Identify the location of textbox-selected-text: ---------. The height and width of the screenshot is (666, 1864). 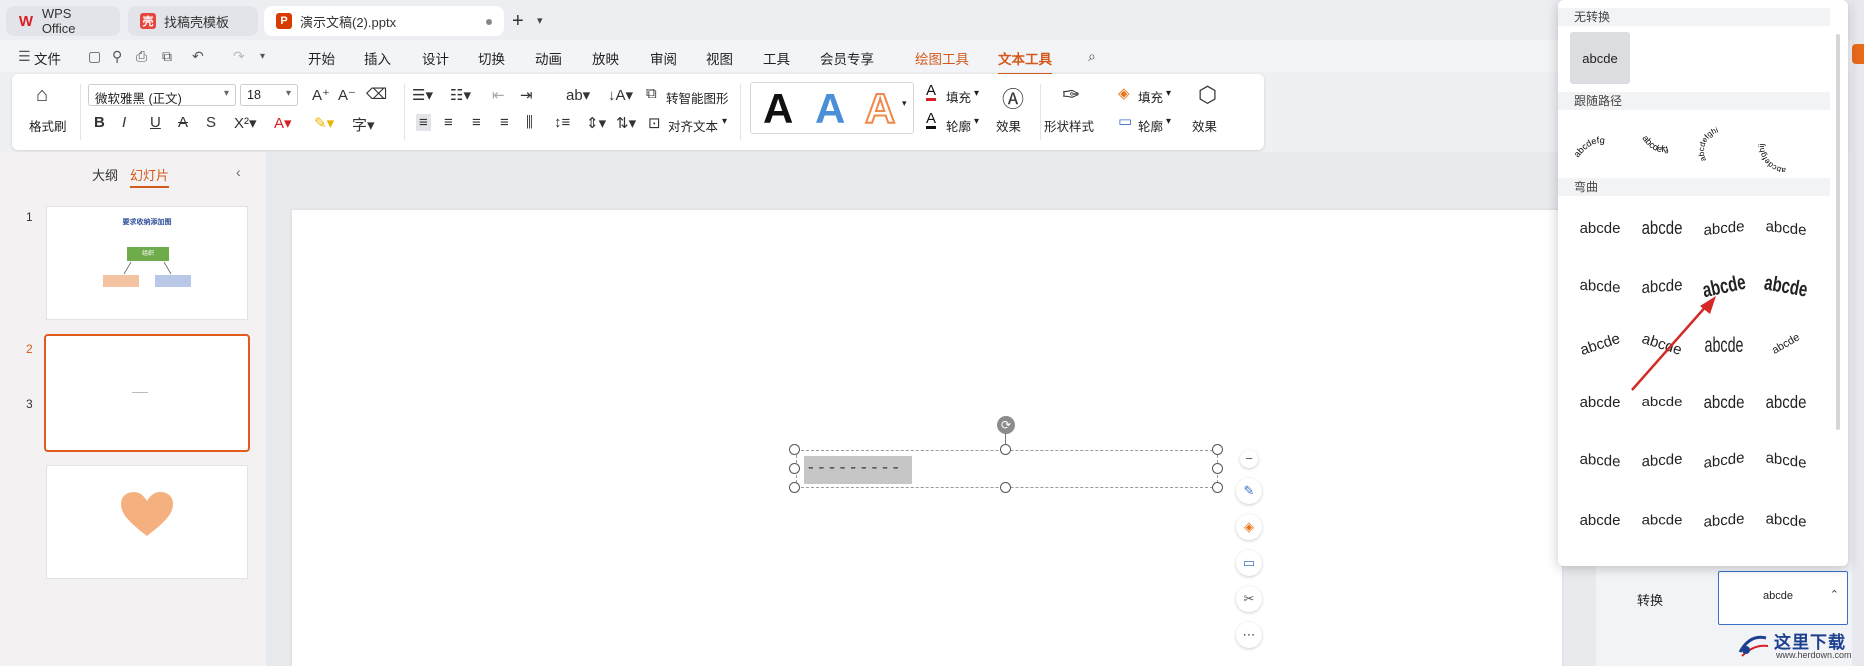
(858, 470).